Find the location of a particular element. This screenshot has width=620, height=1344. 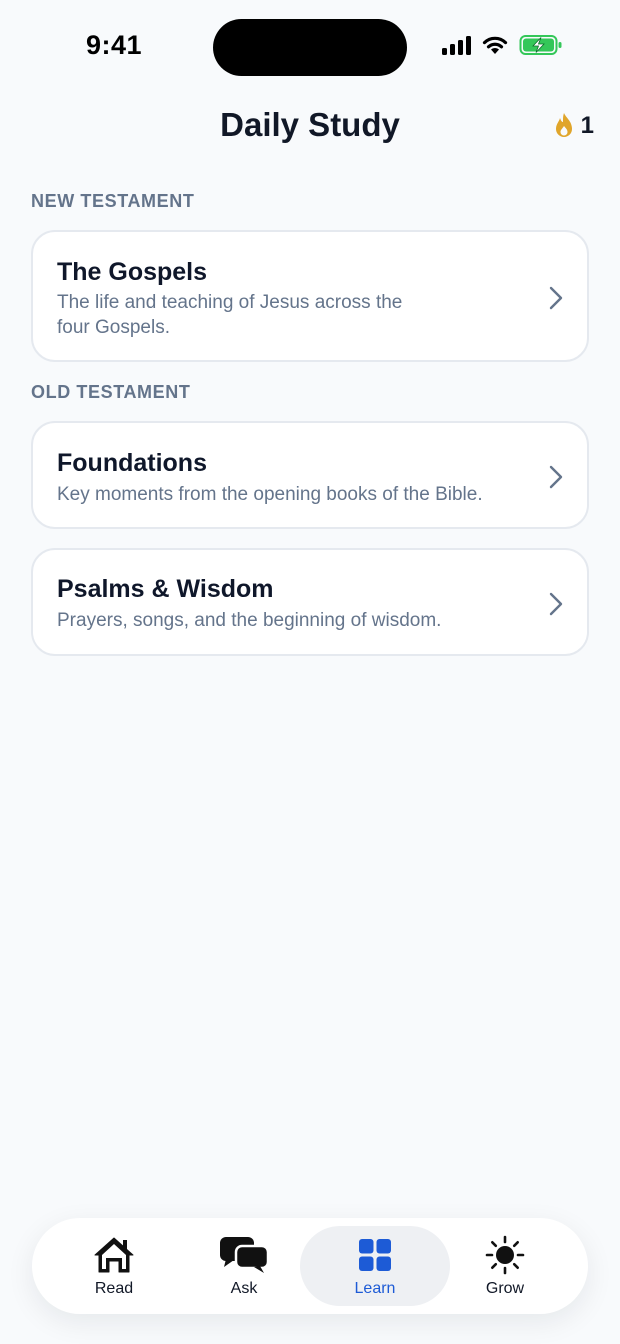

tab-label: Read is located at coordinates (114, 1288).